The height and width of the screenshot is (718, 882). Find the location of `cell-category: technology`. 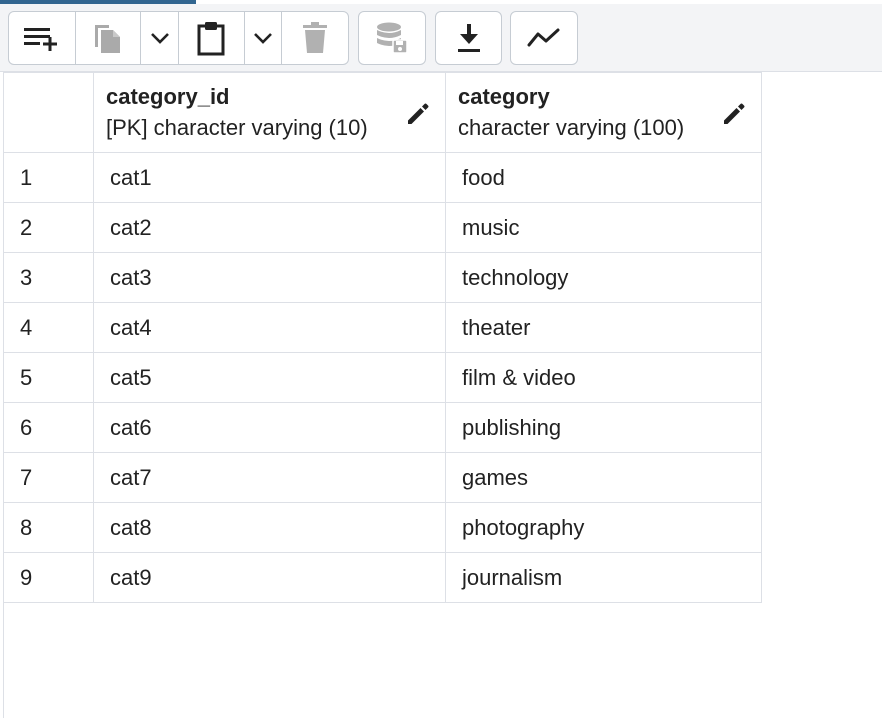

cell-category: technology is located at coordinates (603, 277).